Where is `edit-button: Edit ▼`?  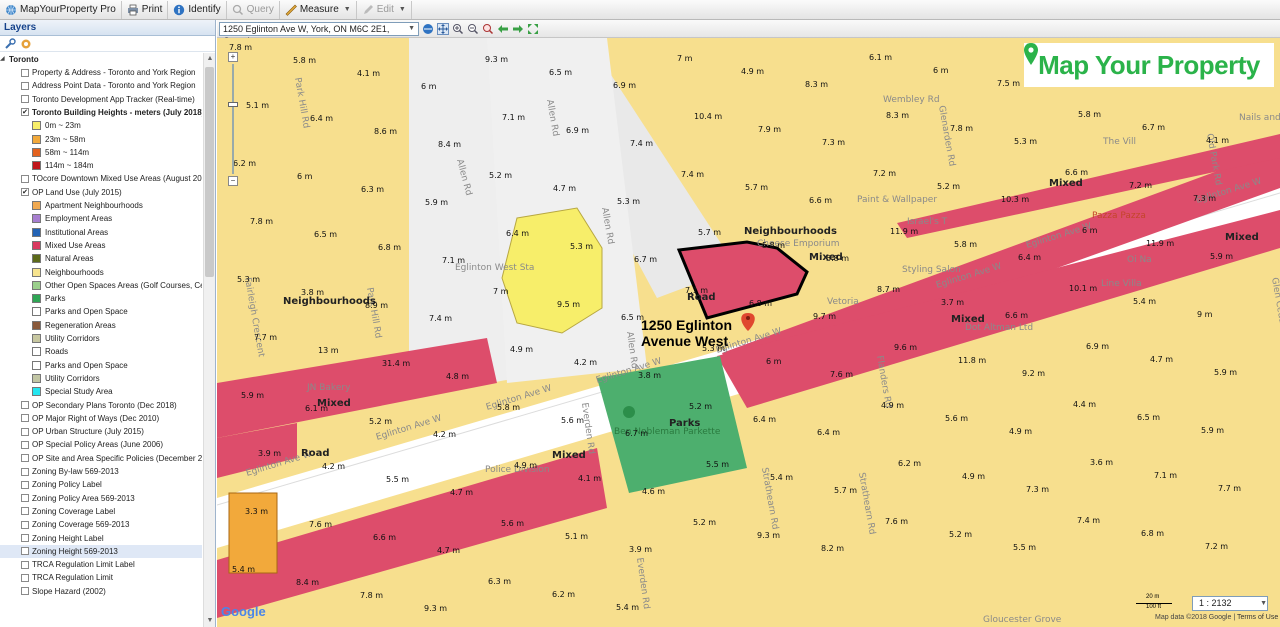 edit-button: Edit ▼ is located at coordinates (384, 9).